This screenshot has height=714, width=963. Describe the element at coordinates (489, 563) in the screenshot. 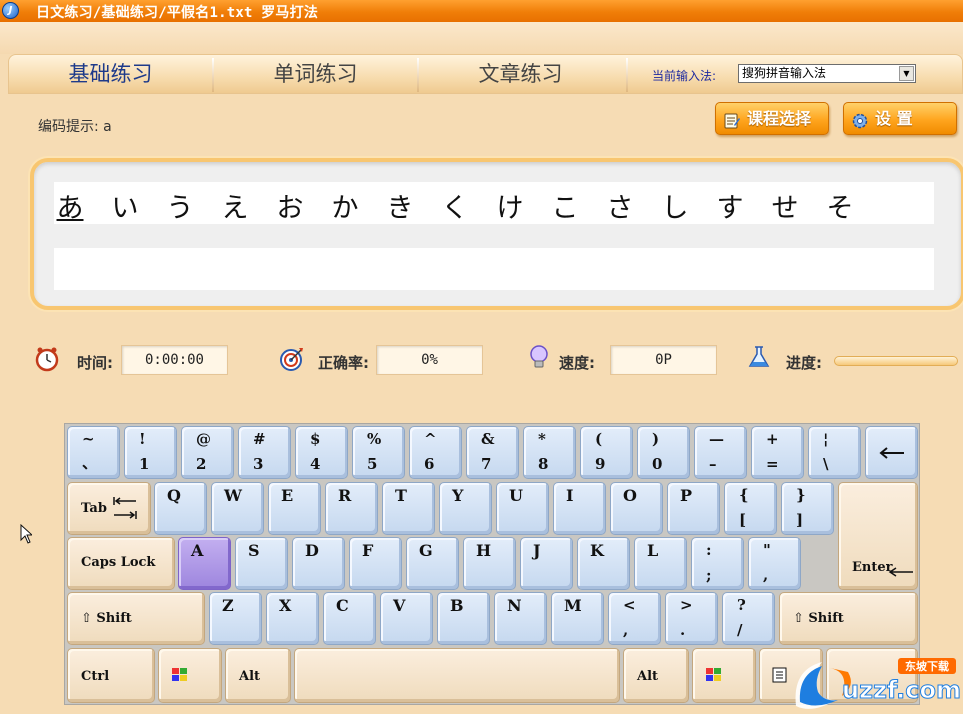

I see `key-h: H` at that location.